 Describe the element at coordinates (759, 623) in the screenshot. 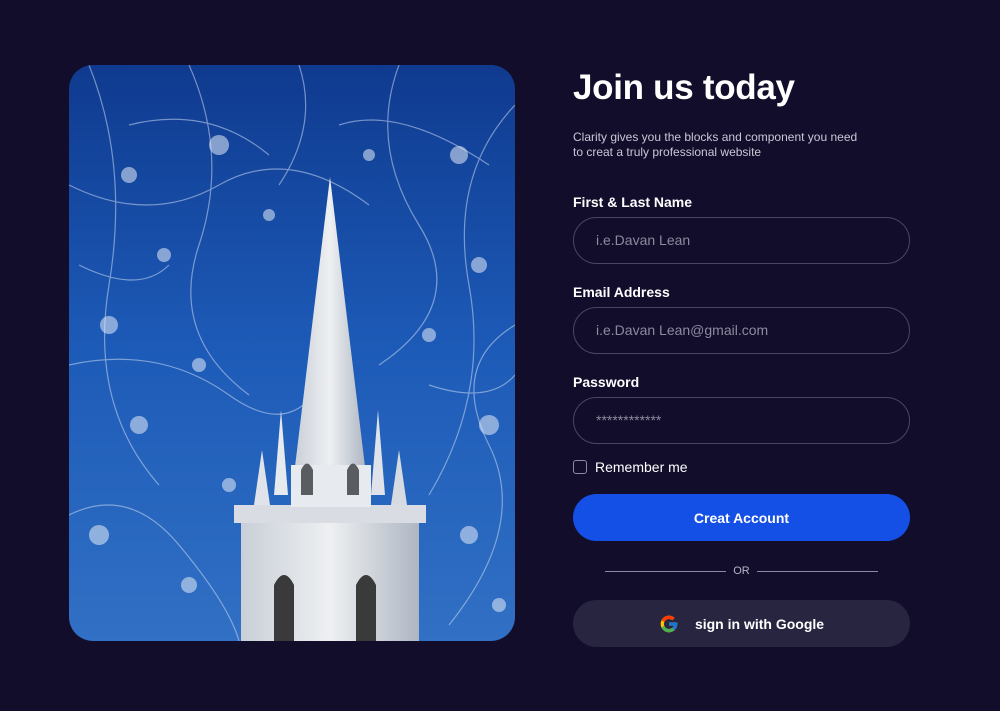

I see `google-signin-label: sign in with Google` at that location.